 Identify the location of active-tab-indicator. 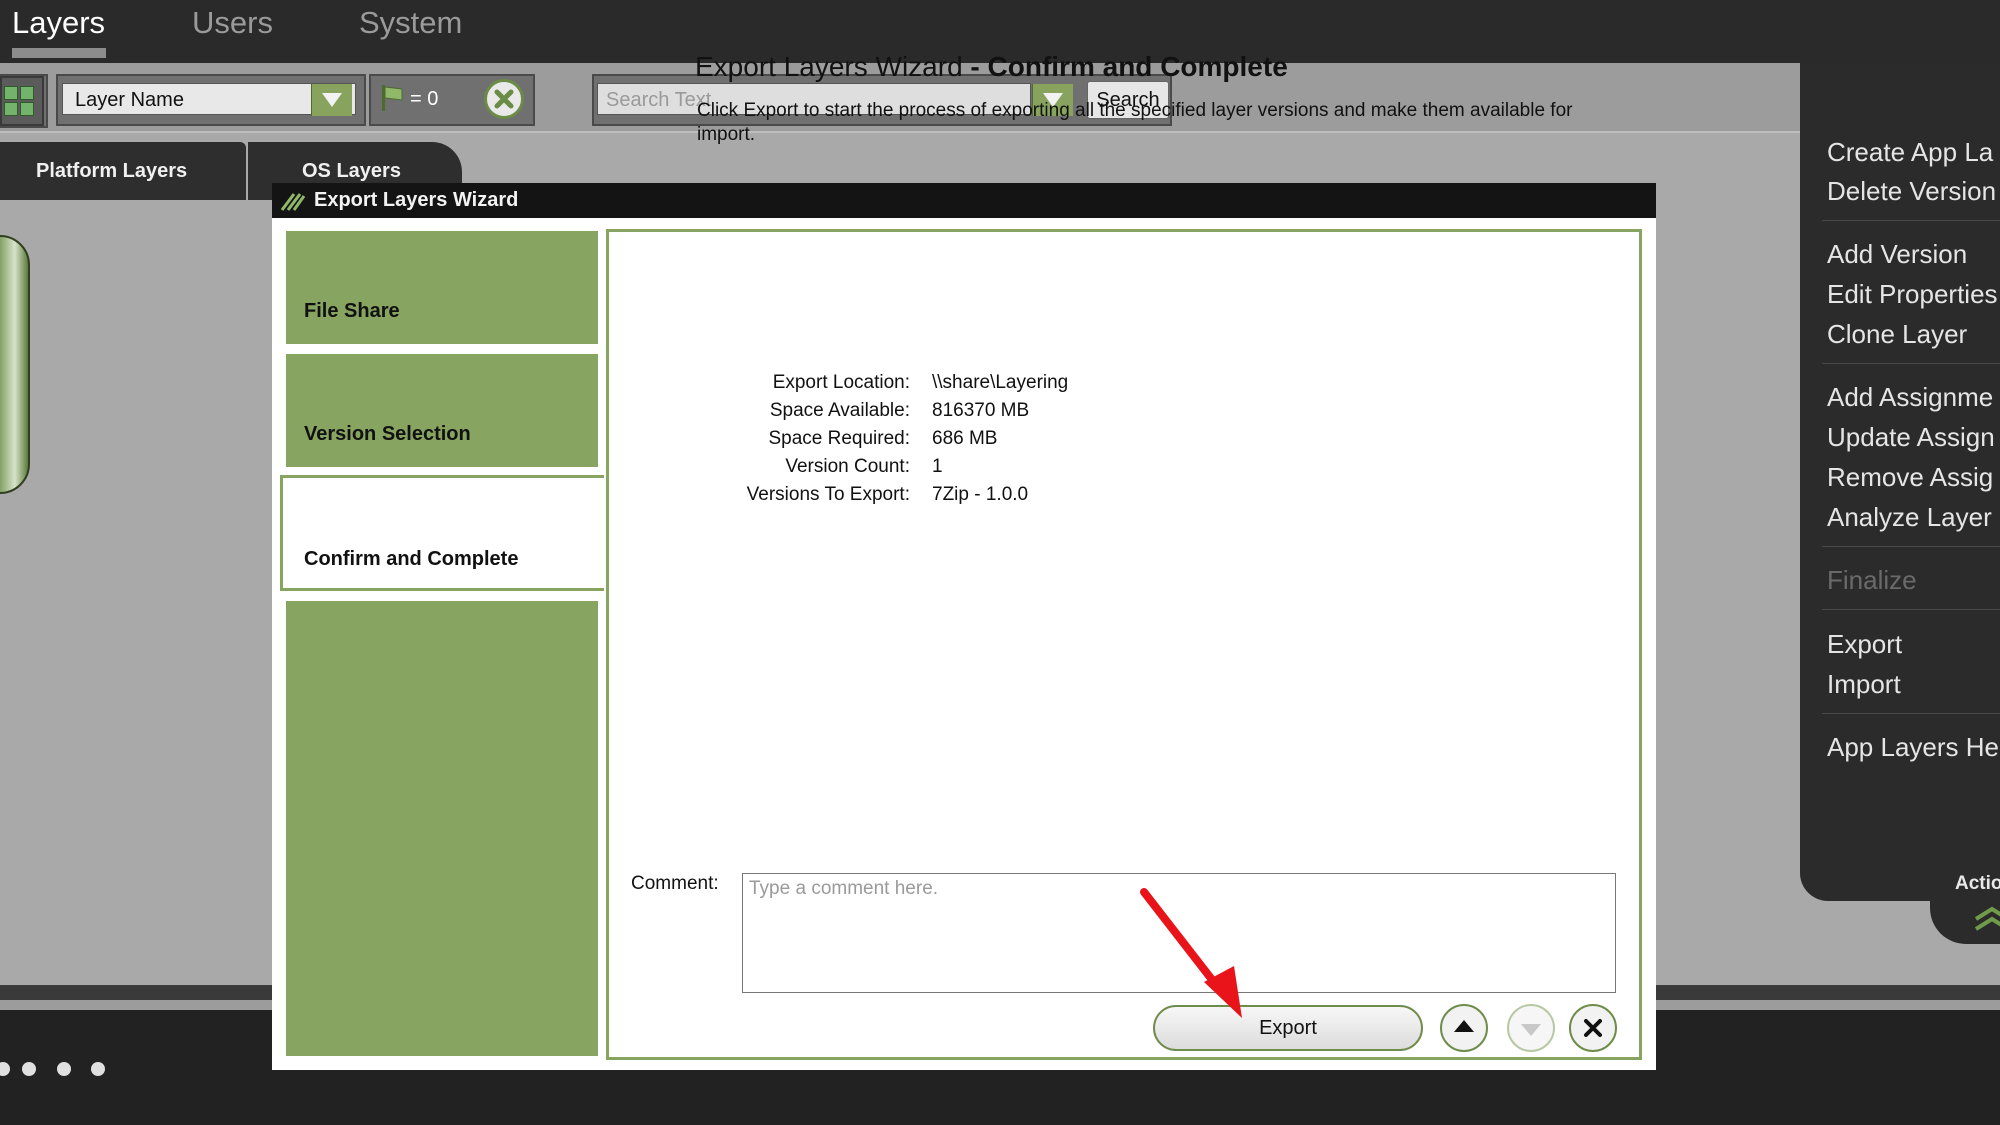
(59, 53).